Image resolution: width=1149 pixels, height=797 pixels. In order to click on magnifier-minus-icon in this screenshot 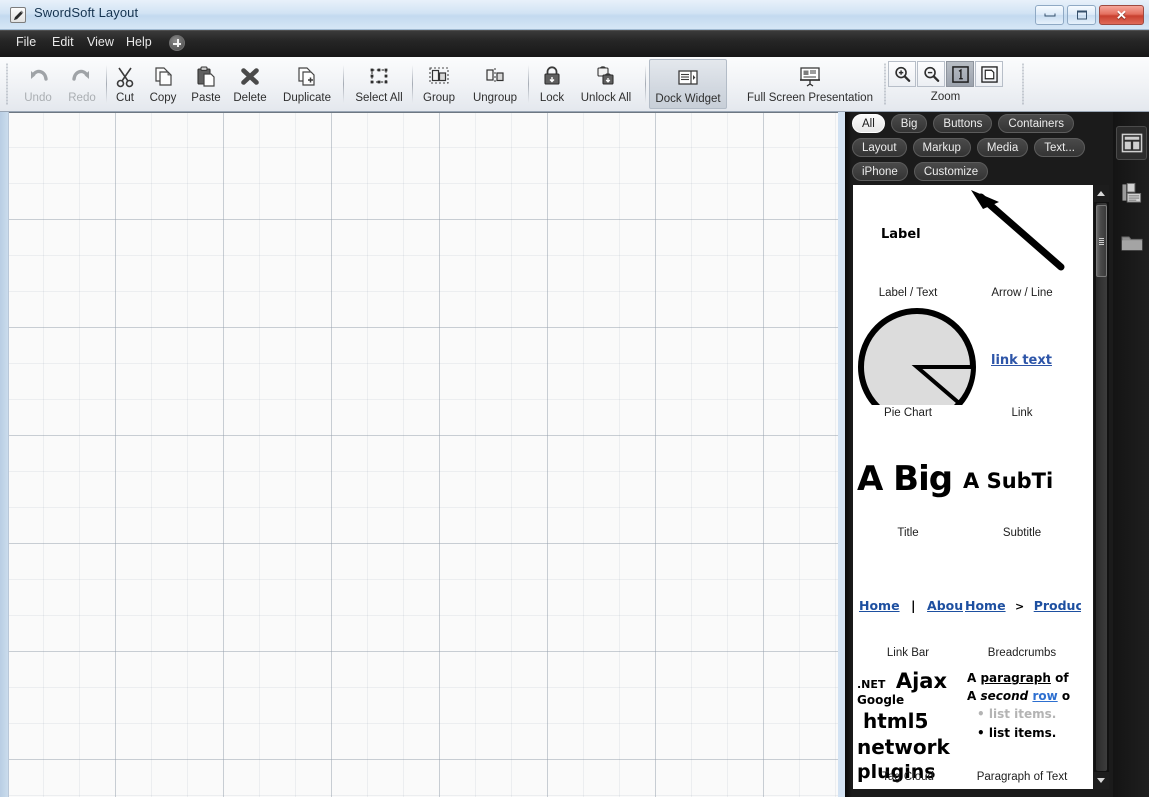, I will do `click(932, 74)`.